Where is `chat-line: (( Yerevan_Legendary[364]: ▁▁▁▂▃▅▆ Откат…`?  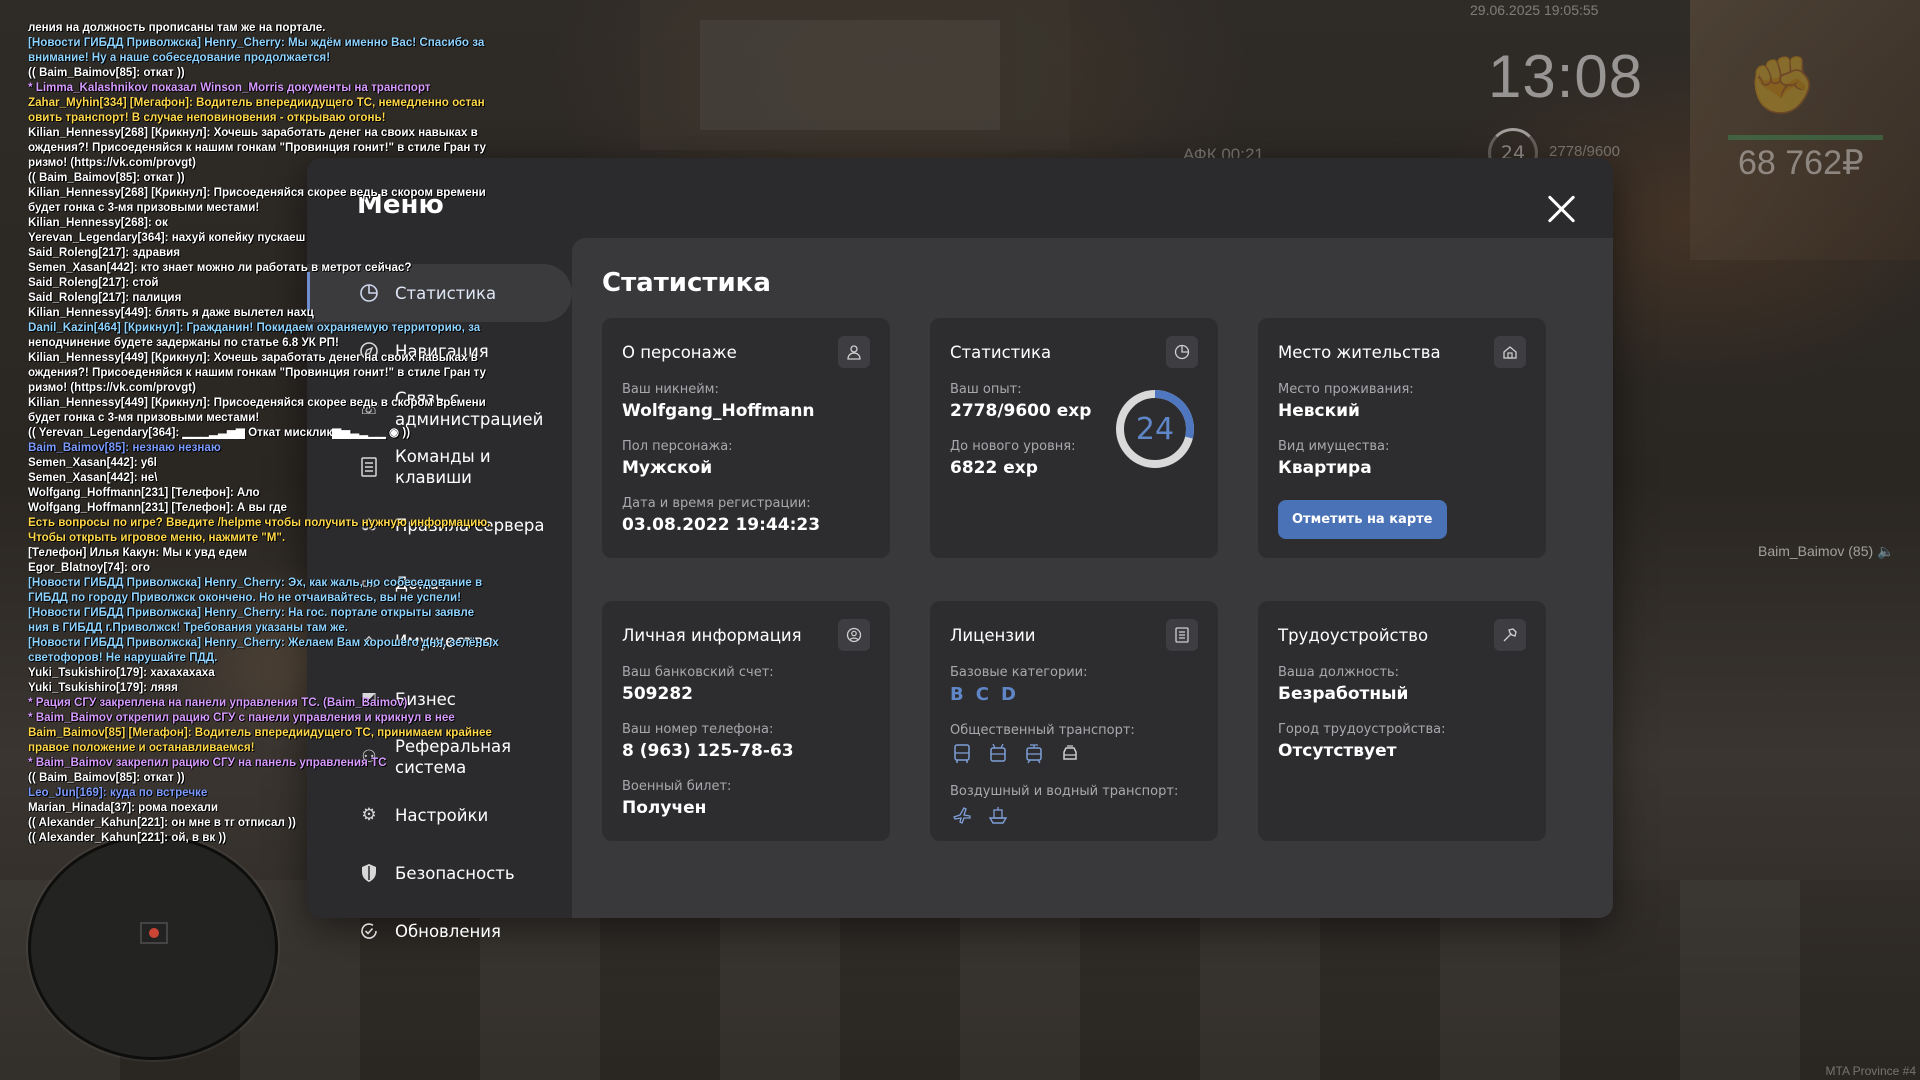
chat-line: (( Yerevan_Legendary[364]: ▁▁▁▂▃▅▆ Откат… is located at coordinates (219, 432).